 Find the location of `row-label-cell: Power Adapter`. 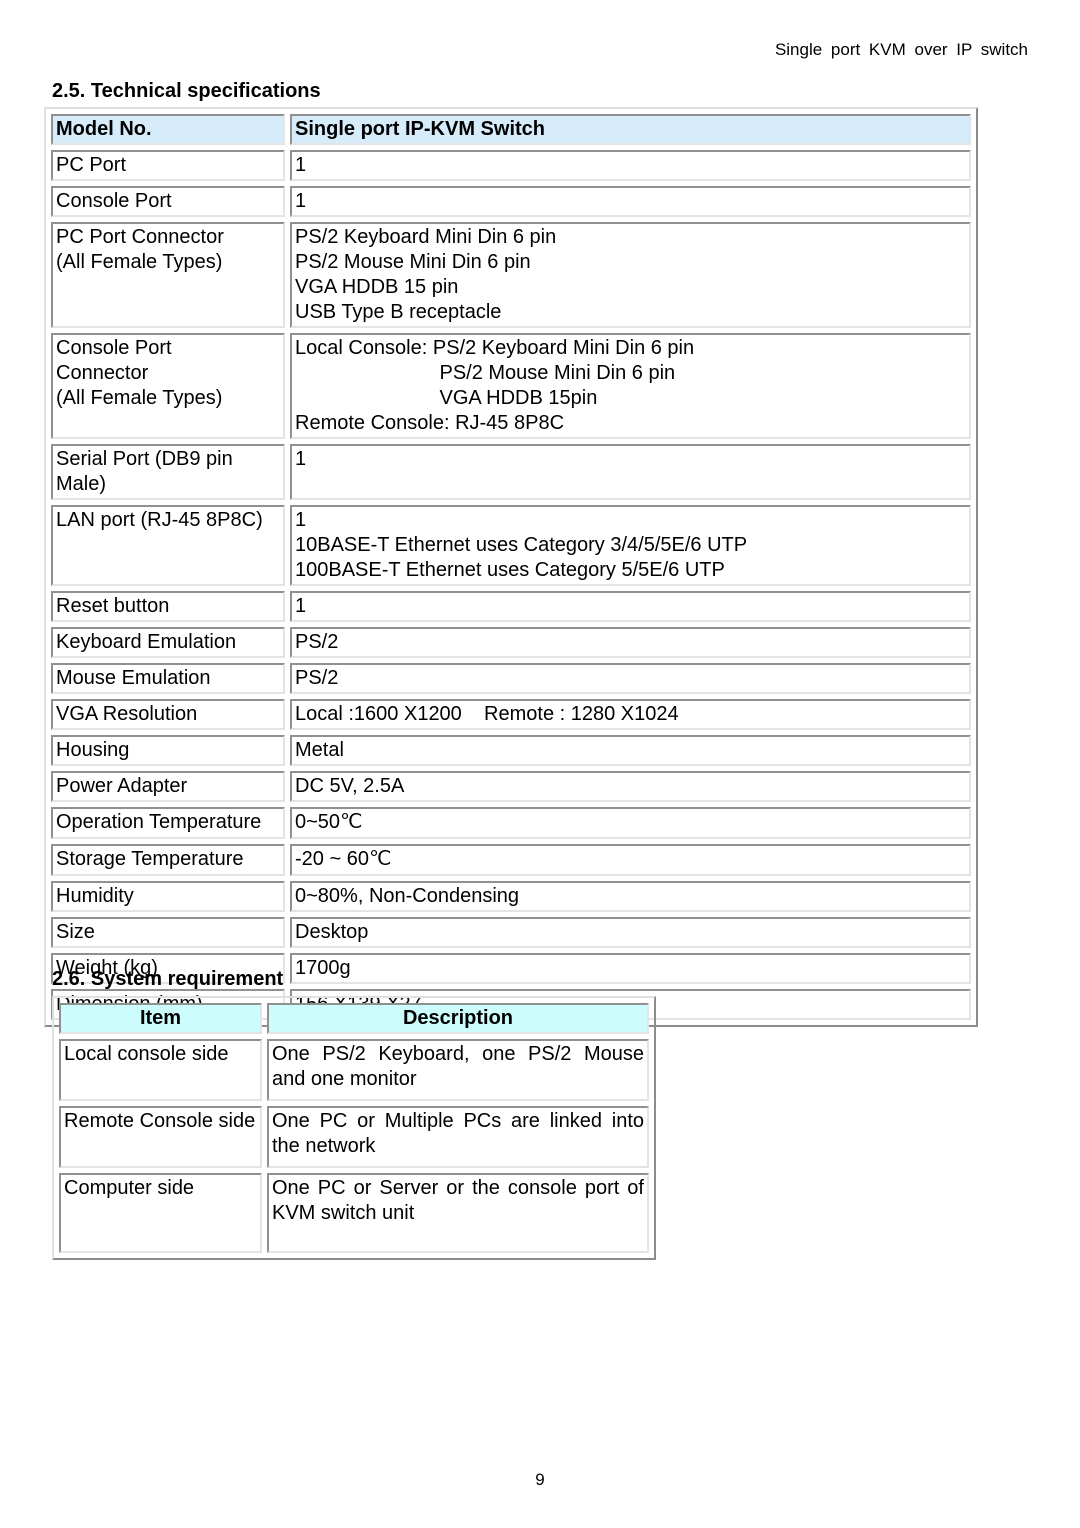

row-label-cell: Power Adapter is located at coordinates (168, 786).